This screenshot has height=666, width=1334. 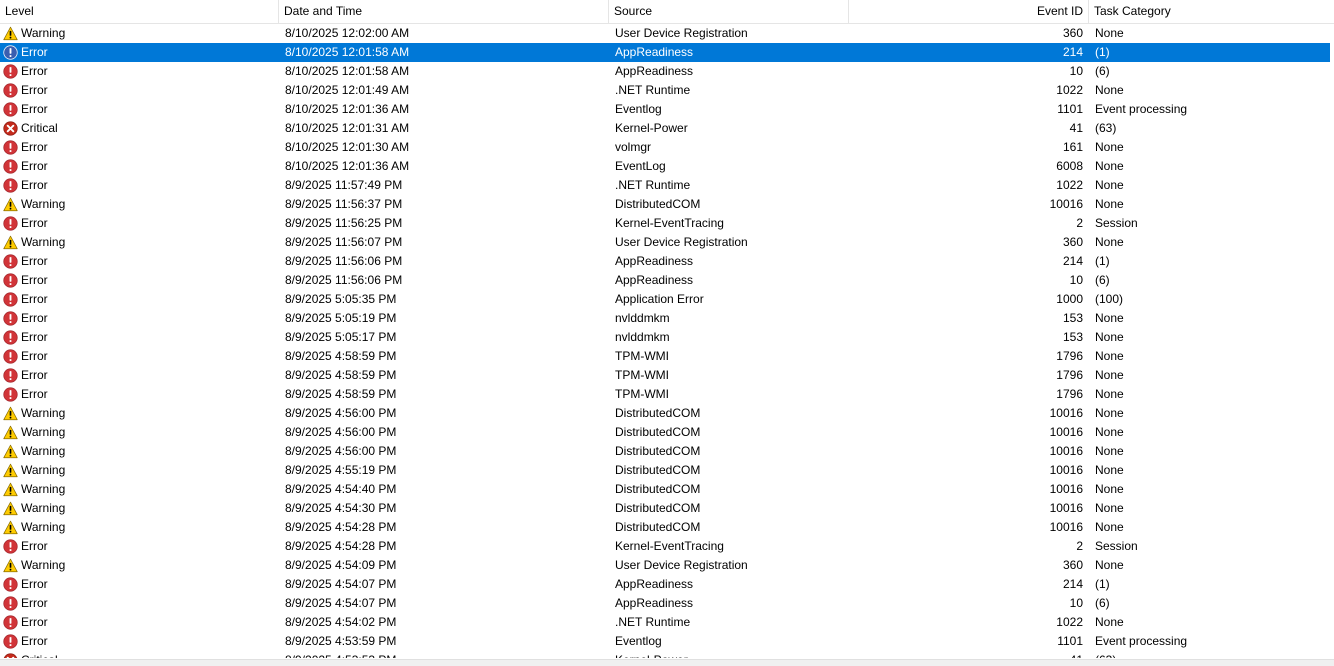 I want to click on event-date-time: 8/10/2025 12:01:49 AM, so click(x=347, y=90).